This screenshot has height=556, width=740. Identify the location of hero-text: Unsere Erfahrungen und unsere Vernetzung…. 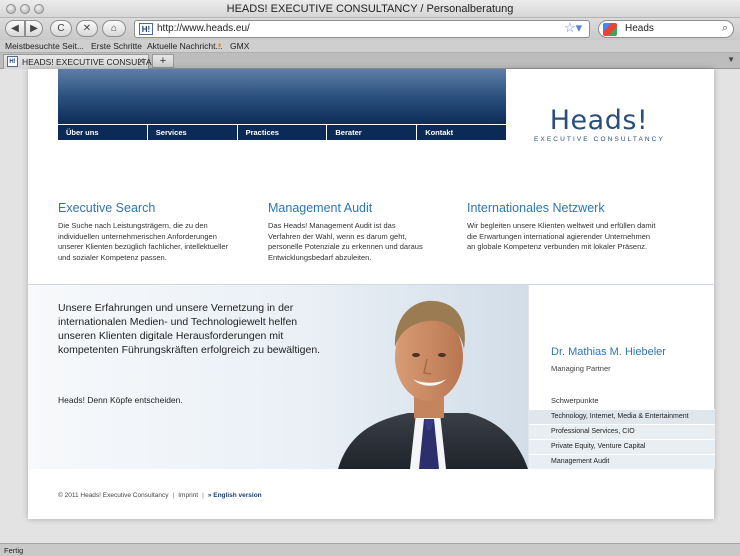
(189, 329).